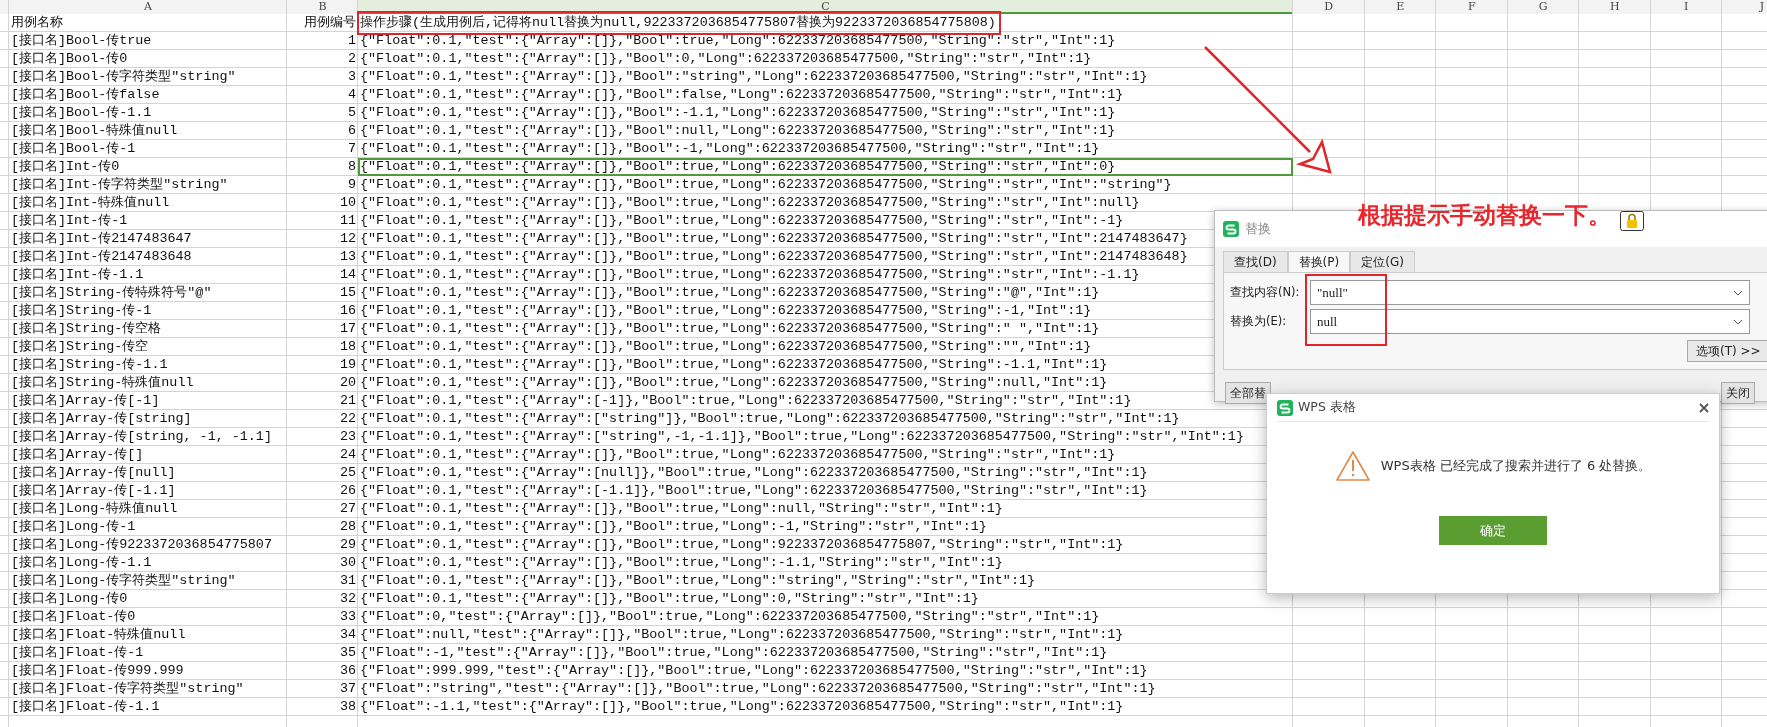 This screenshot has height=727, width=1767. I want to click on alert-message: WPS表格 已经完成了搜索并进行了 6 处替换。, so click(1516, 466).